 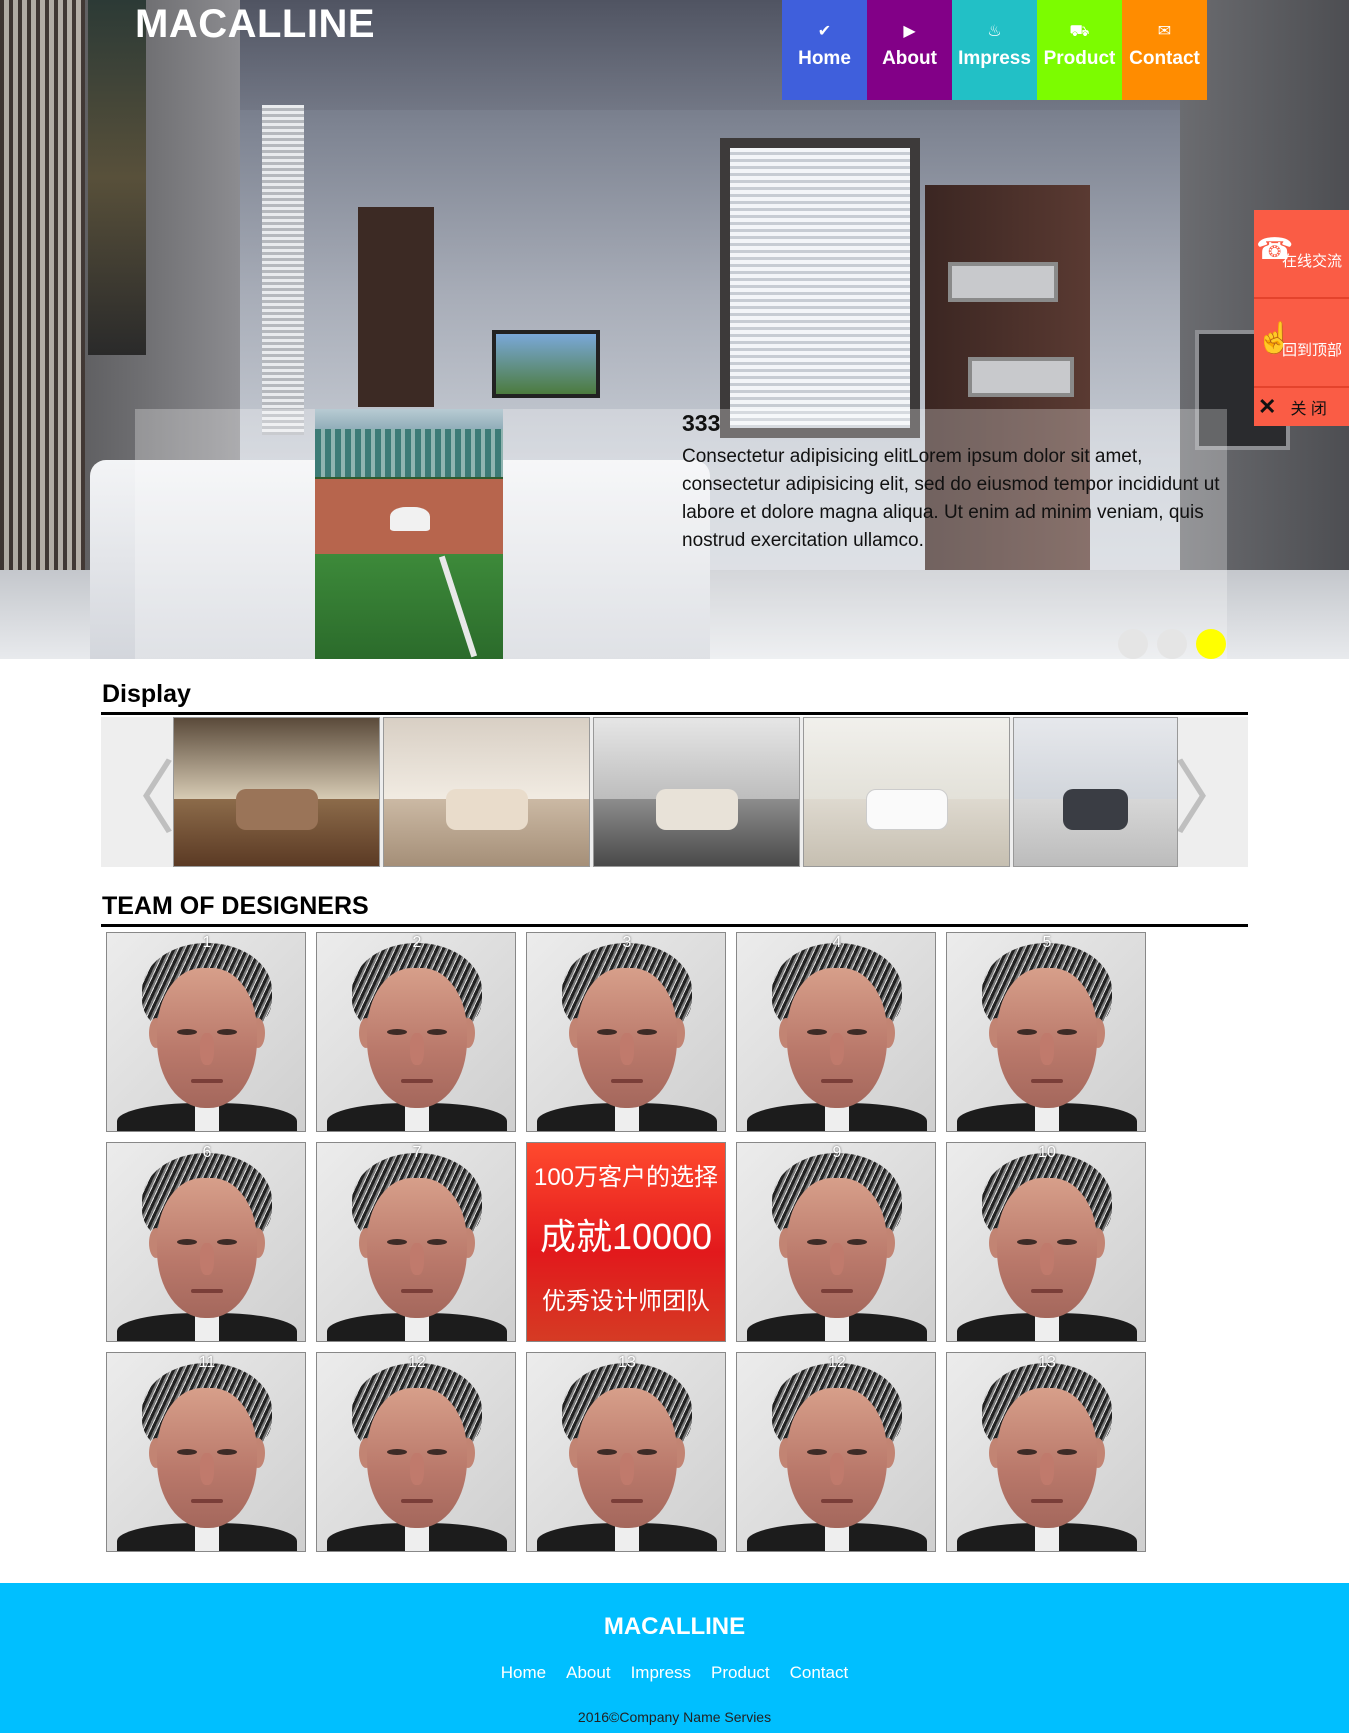 What do you see at coordinates (1047, 1152) in the screenshot?
I see `designer-number: 10` at bounding box center [1047, 1152].